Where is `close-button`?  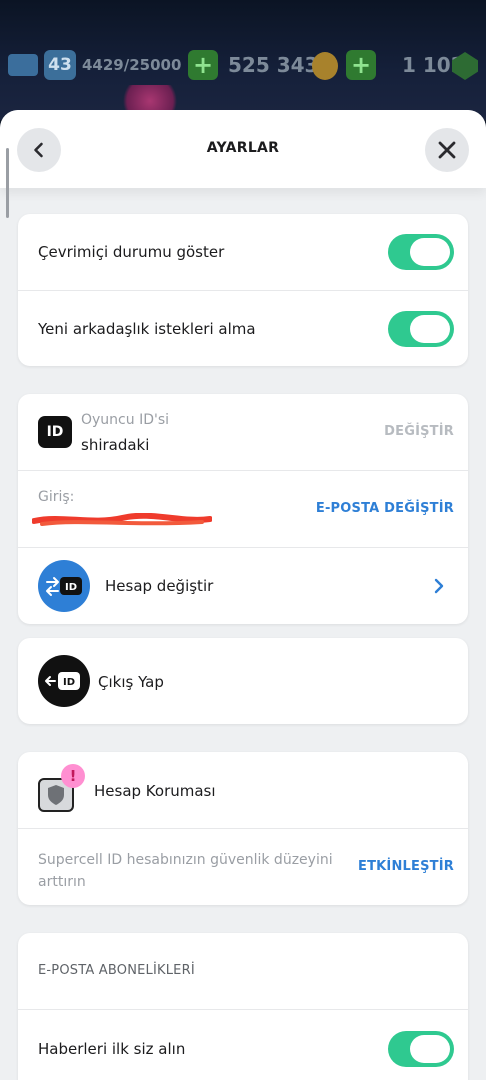
close-button is located at coordinates (447, 150).